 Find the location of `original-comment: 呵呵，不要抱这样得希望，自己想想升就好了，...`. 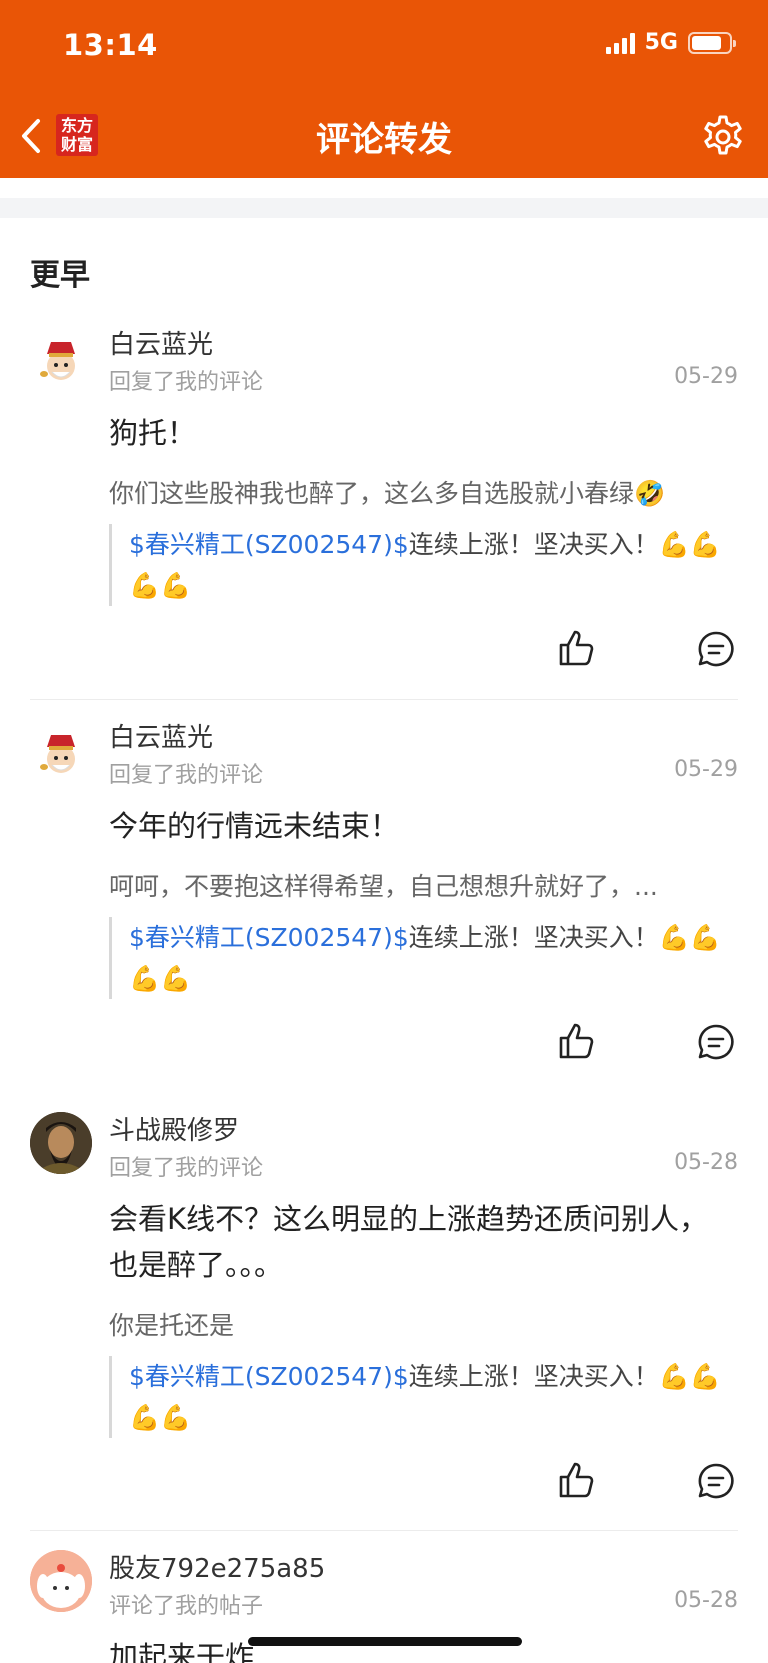

original-comment: 呵呵，不要抱这样得希望，自己想想升就好了，... is located at coordinates (414, 885).